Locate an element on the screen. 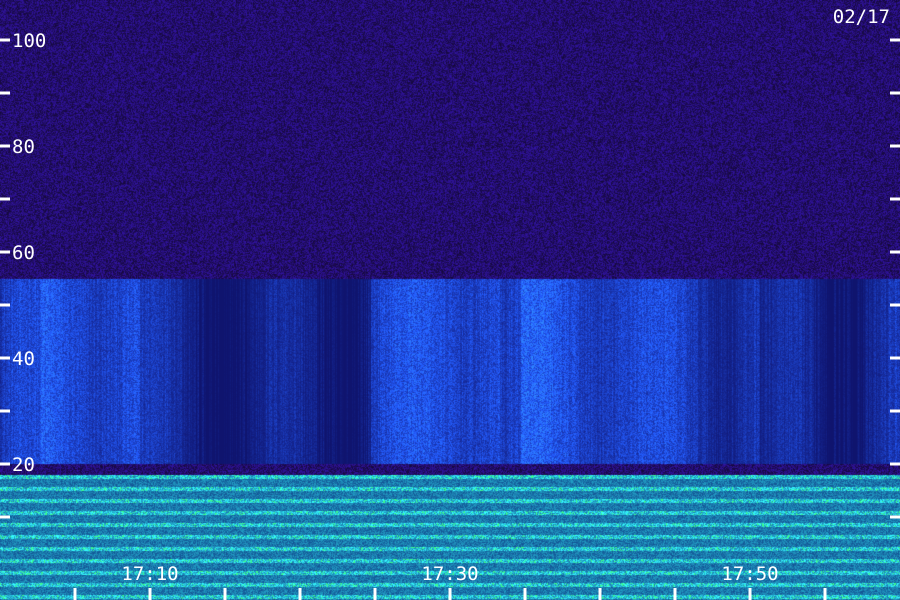 The image size is (900, 600). x-tick-label: 17:30 is located at coordinates (449, 574).